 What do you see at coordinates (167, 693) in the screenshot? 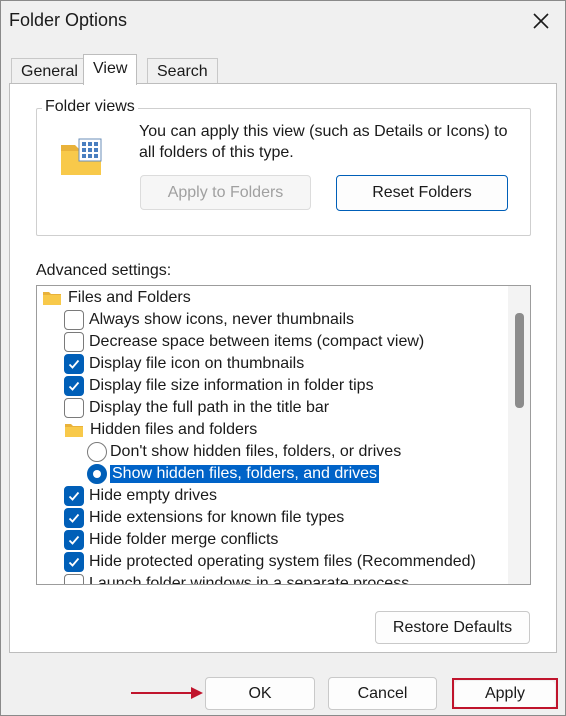
I see `annotation-arrow-icon` at bounding box center [167, 693].